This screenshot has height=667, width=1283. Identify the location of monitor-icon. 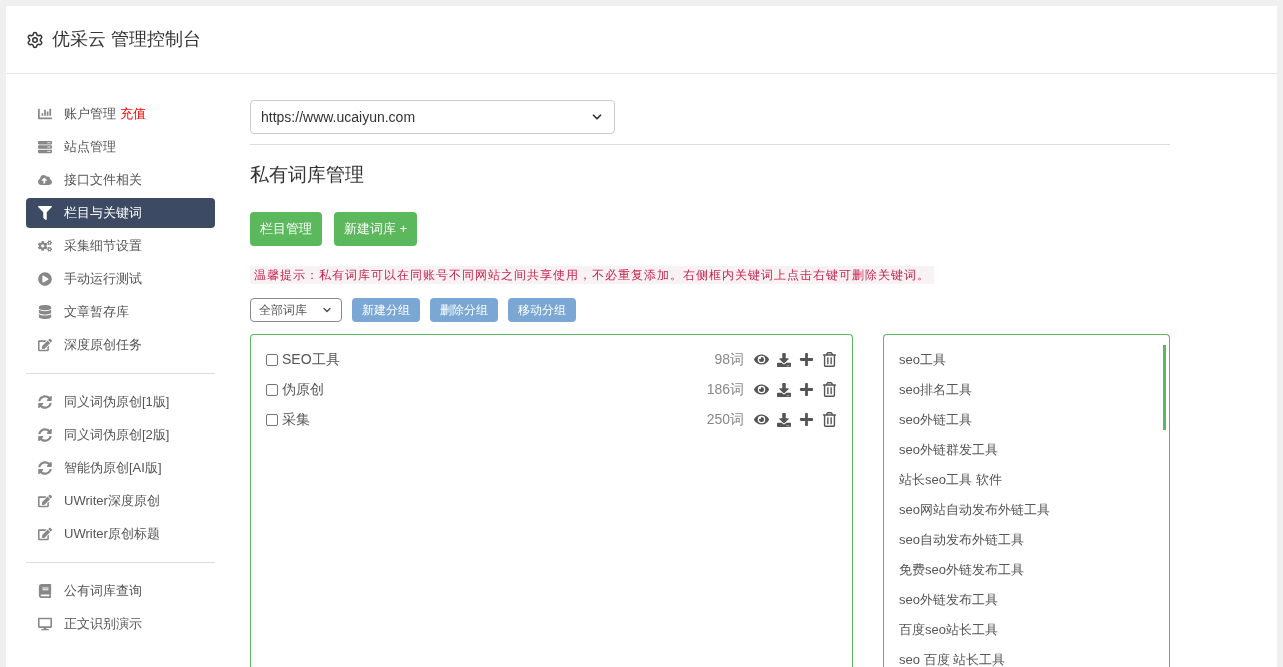
(45, 624).